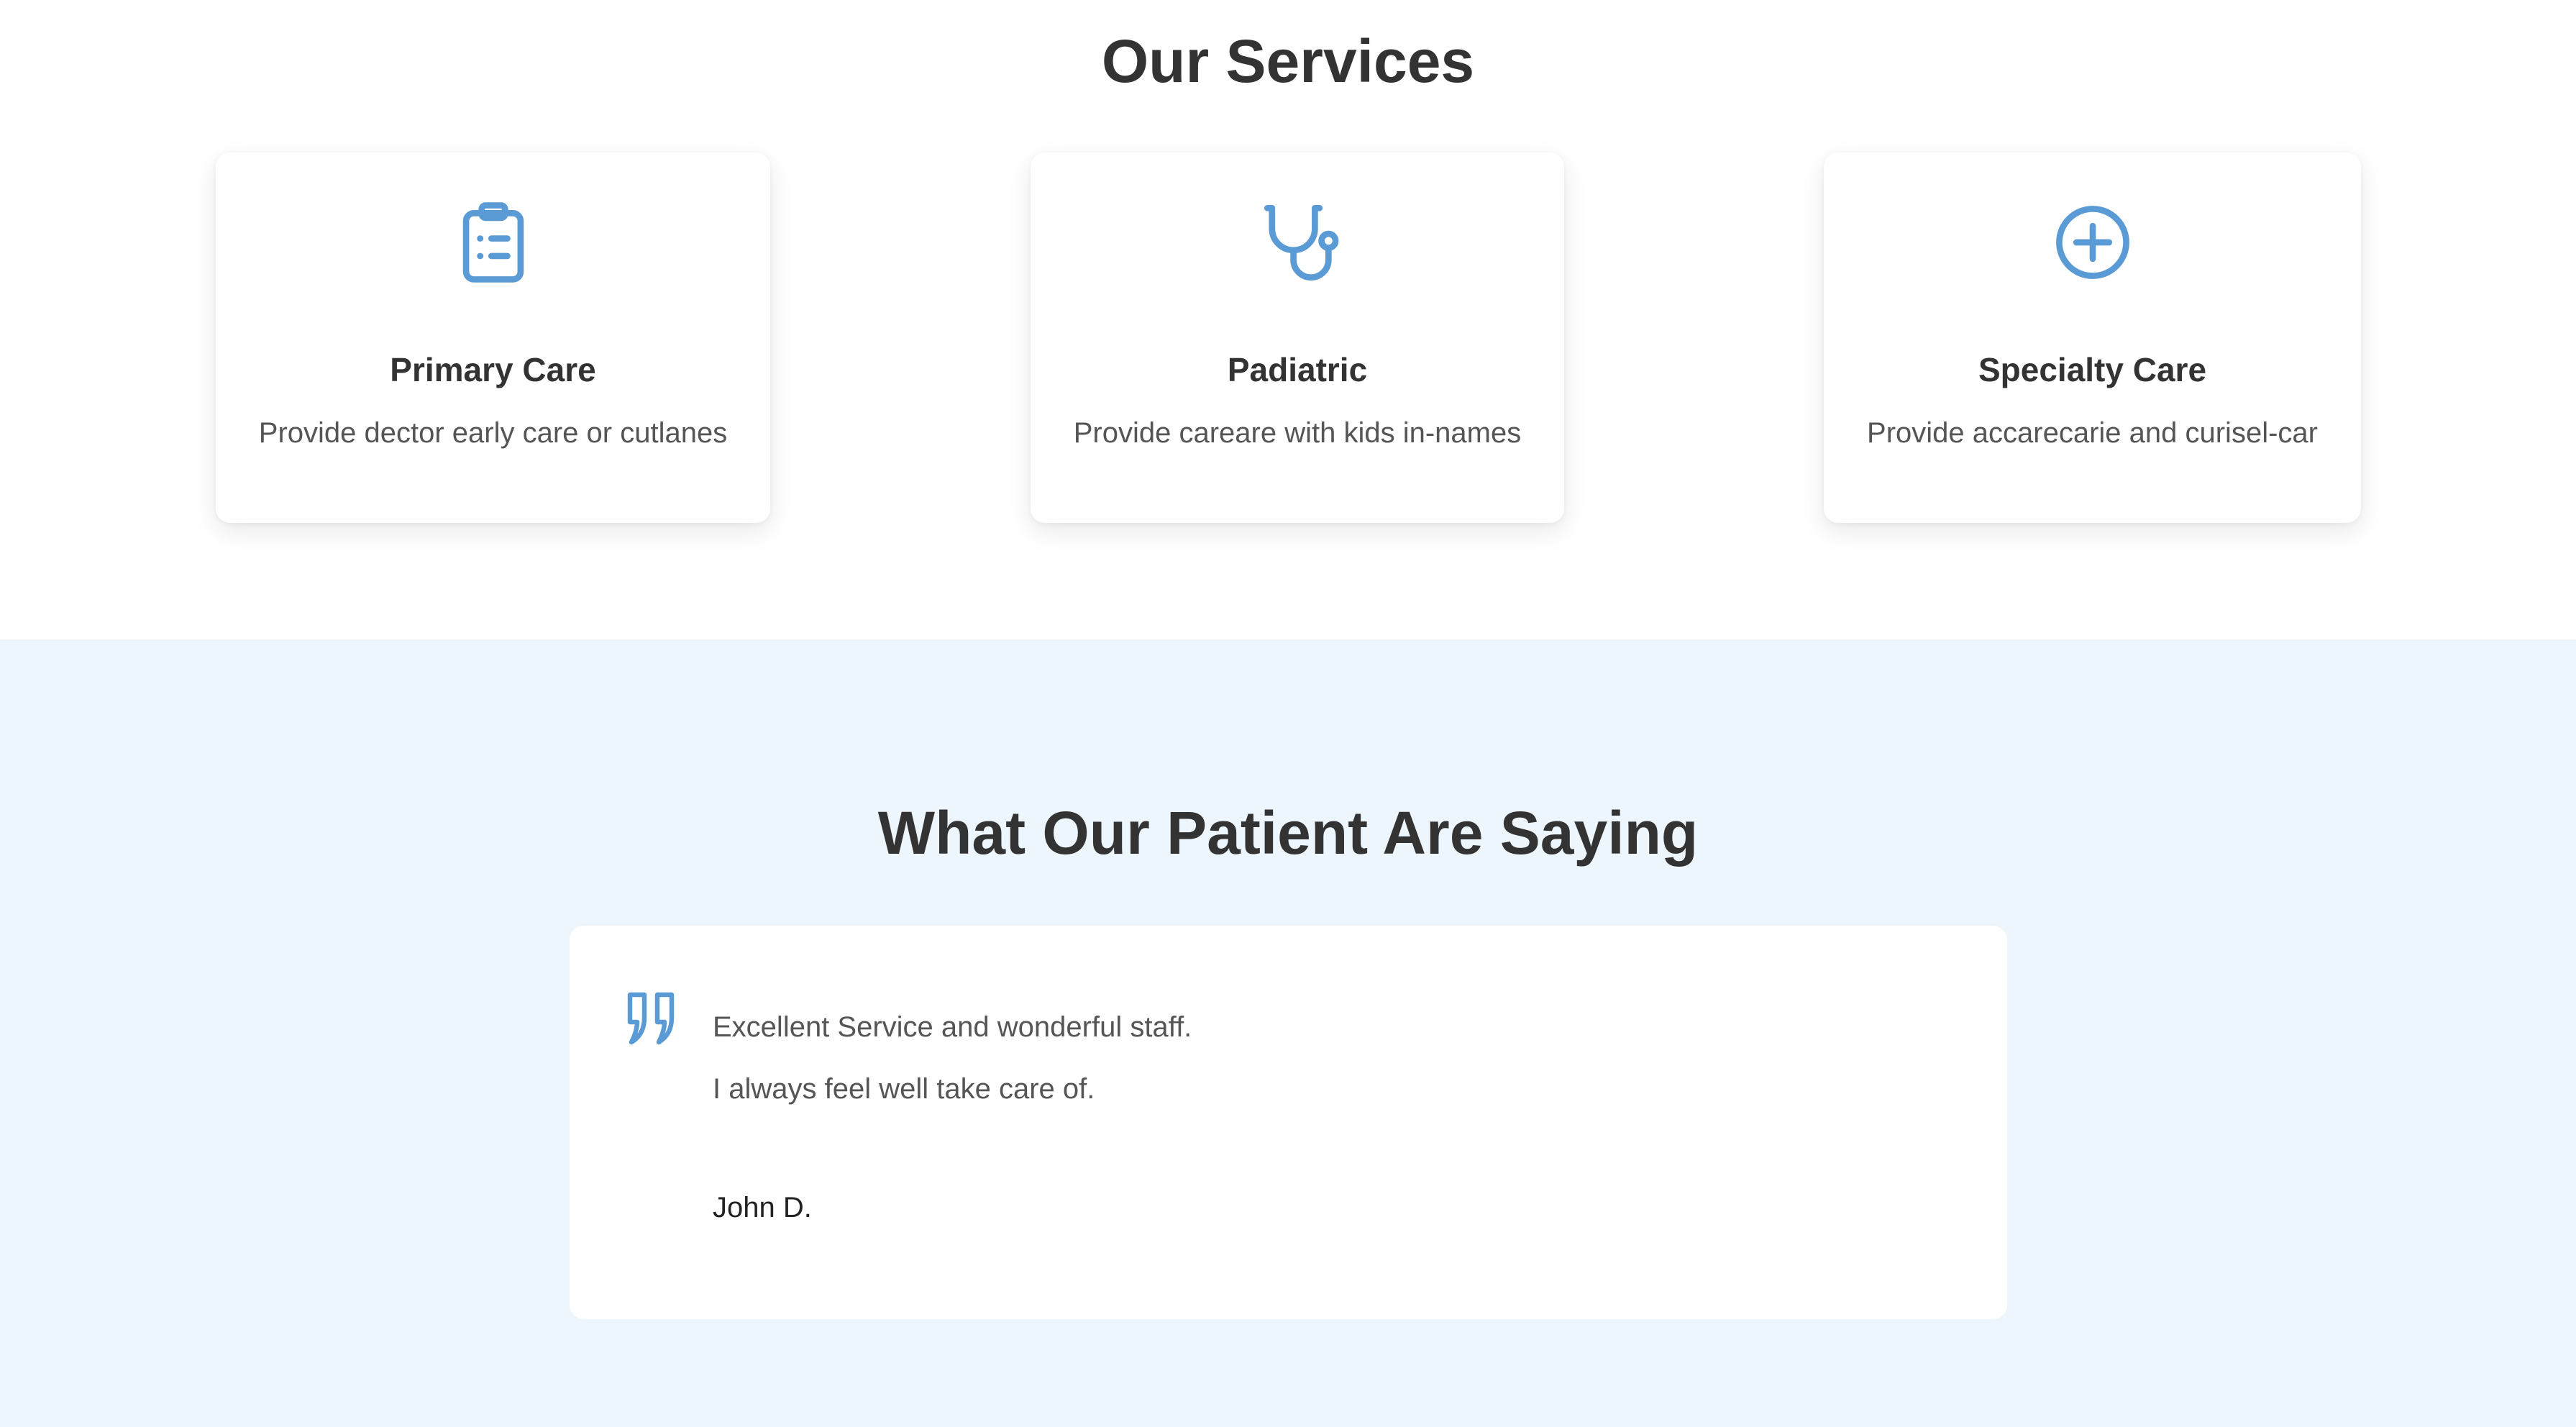 This screenshot has height=1427, width=2576. What do you see at coordinates (1288, 61) in the screenshot?
I see `services-heading: Our Services` at bounding box center [1288, 61].